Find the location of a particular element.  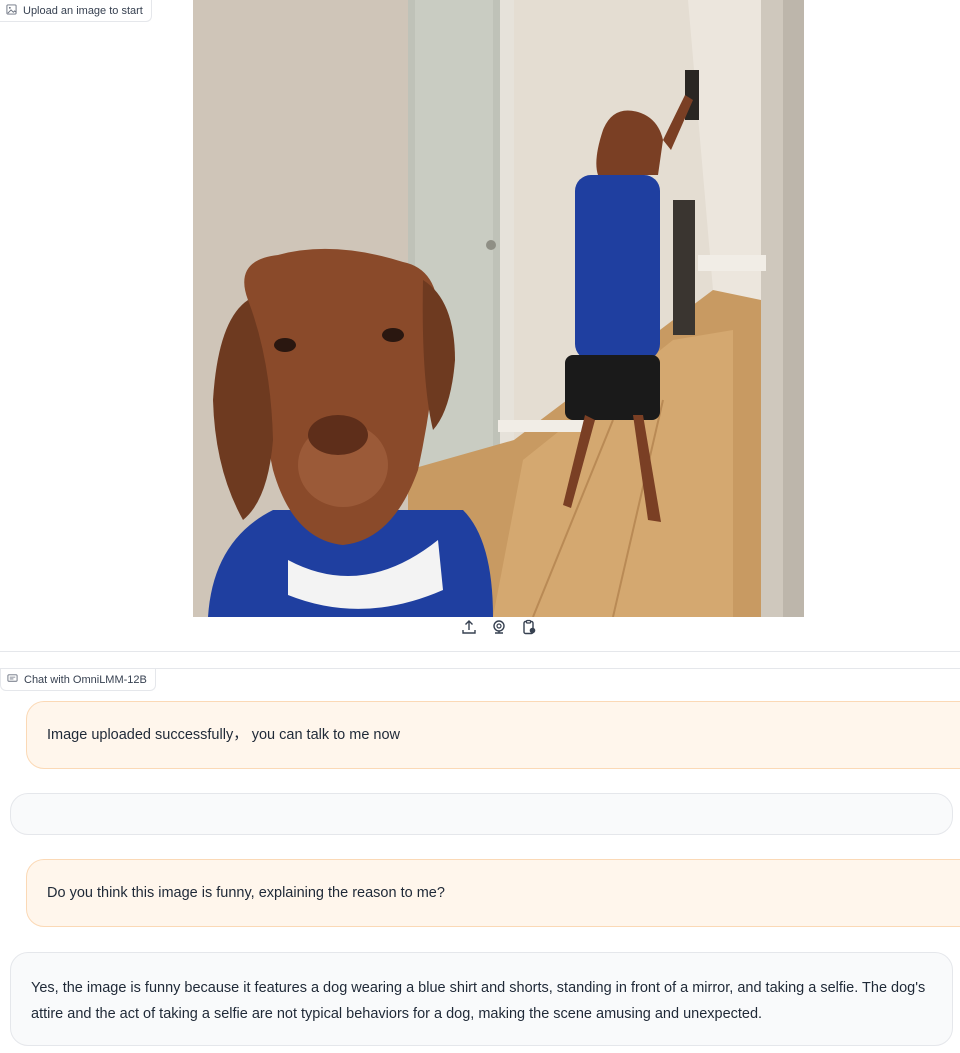

image-block-label: Upload an image to start is located at coordinates (76, 11).